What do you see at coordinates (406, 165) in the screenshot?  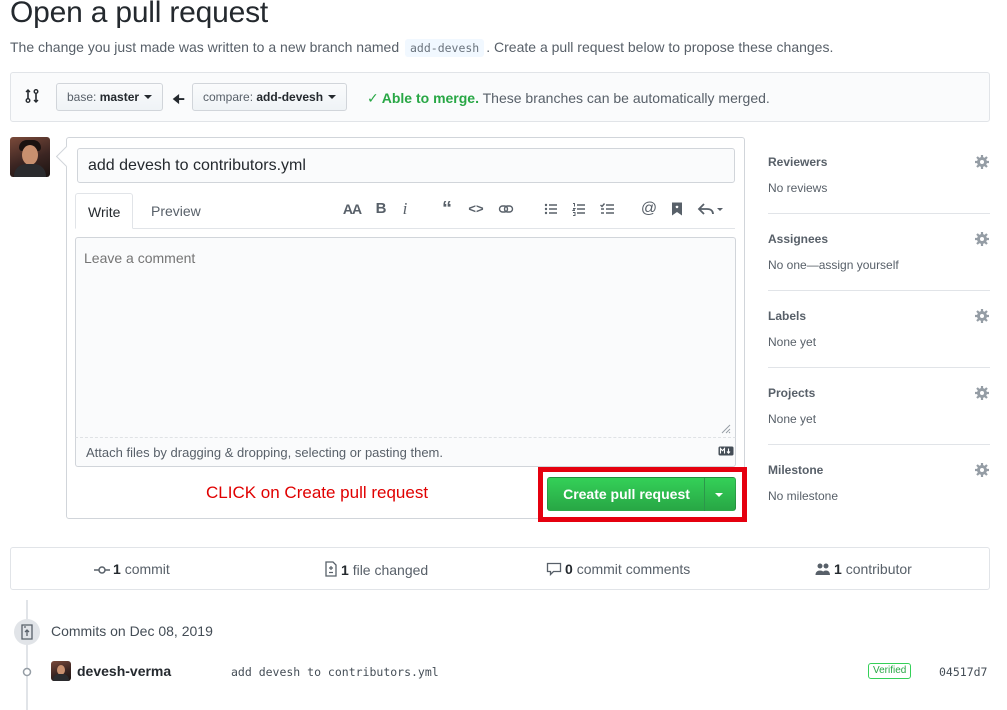 I see `pr-title-input` at bounding box center [406, 165].